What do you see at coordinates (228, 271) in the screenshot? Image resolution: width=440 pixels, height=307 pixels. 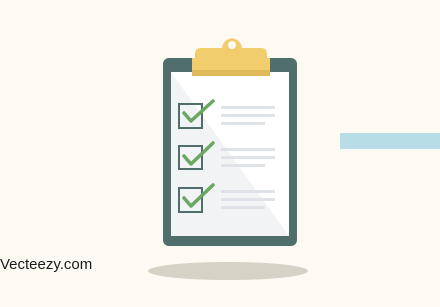 I see `clipboard-shadow` at bounding box center [228, 271].